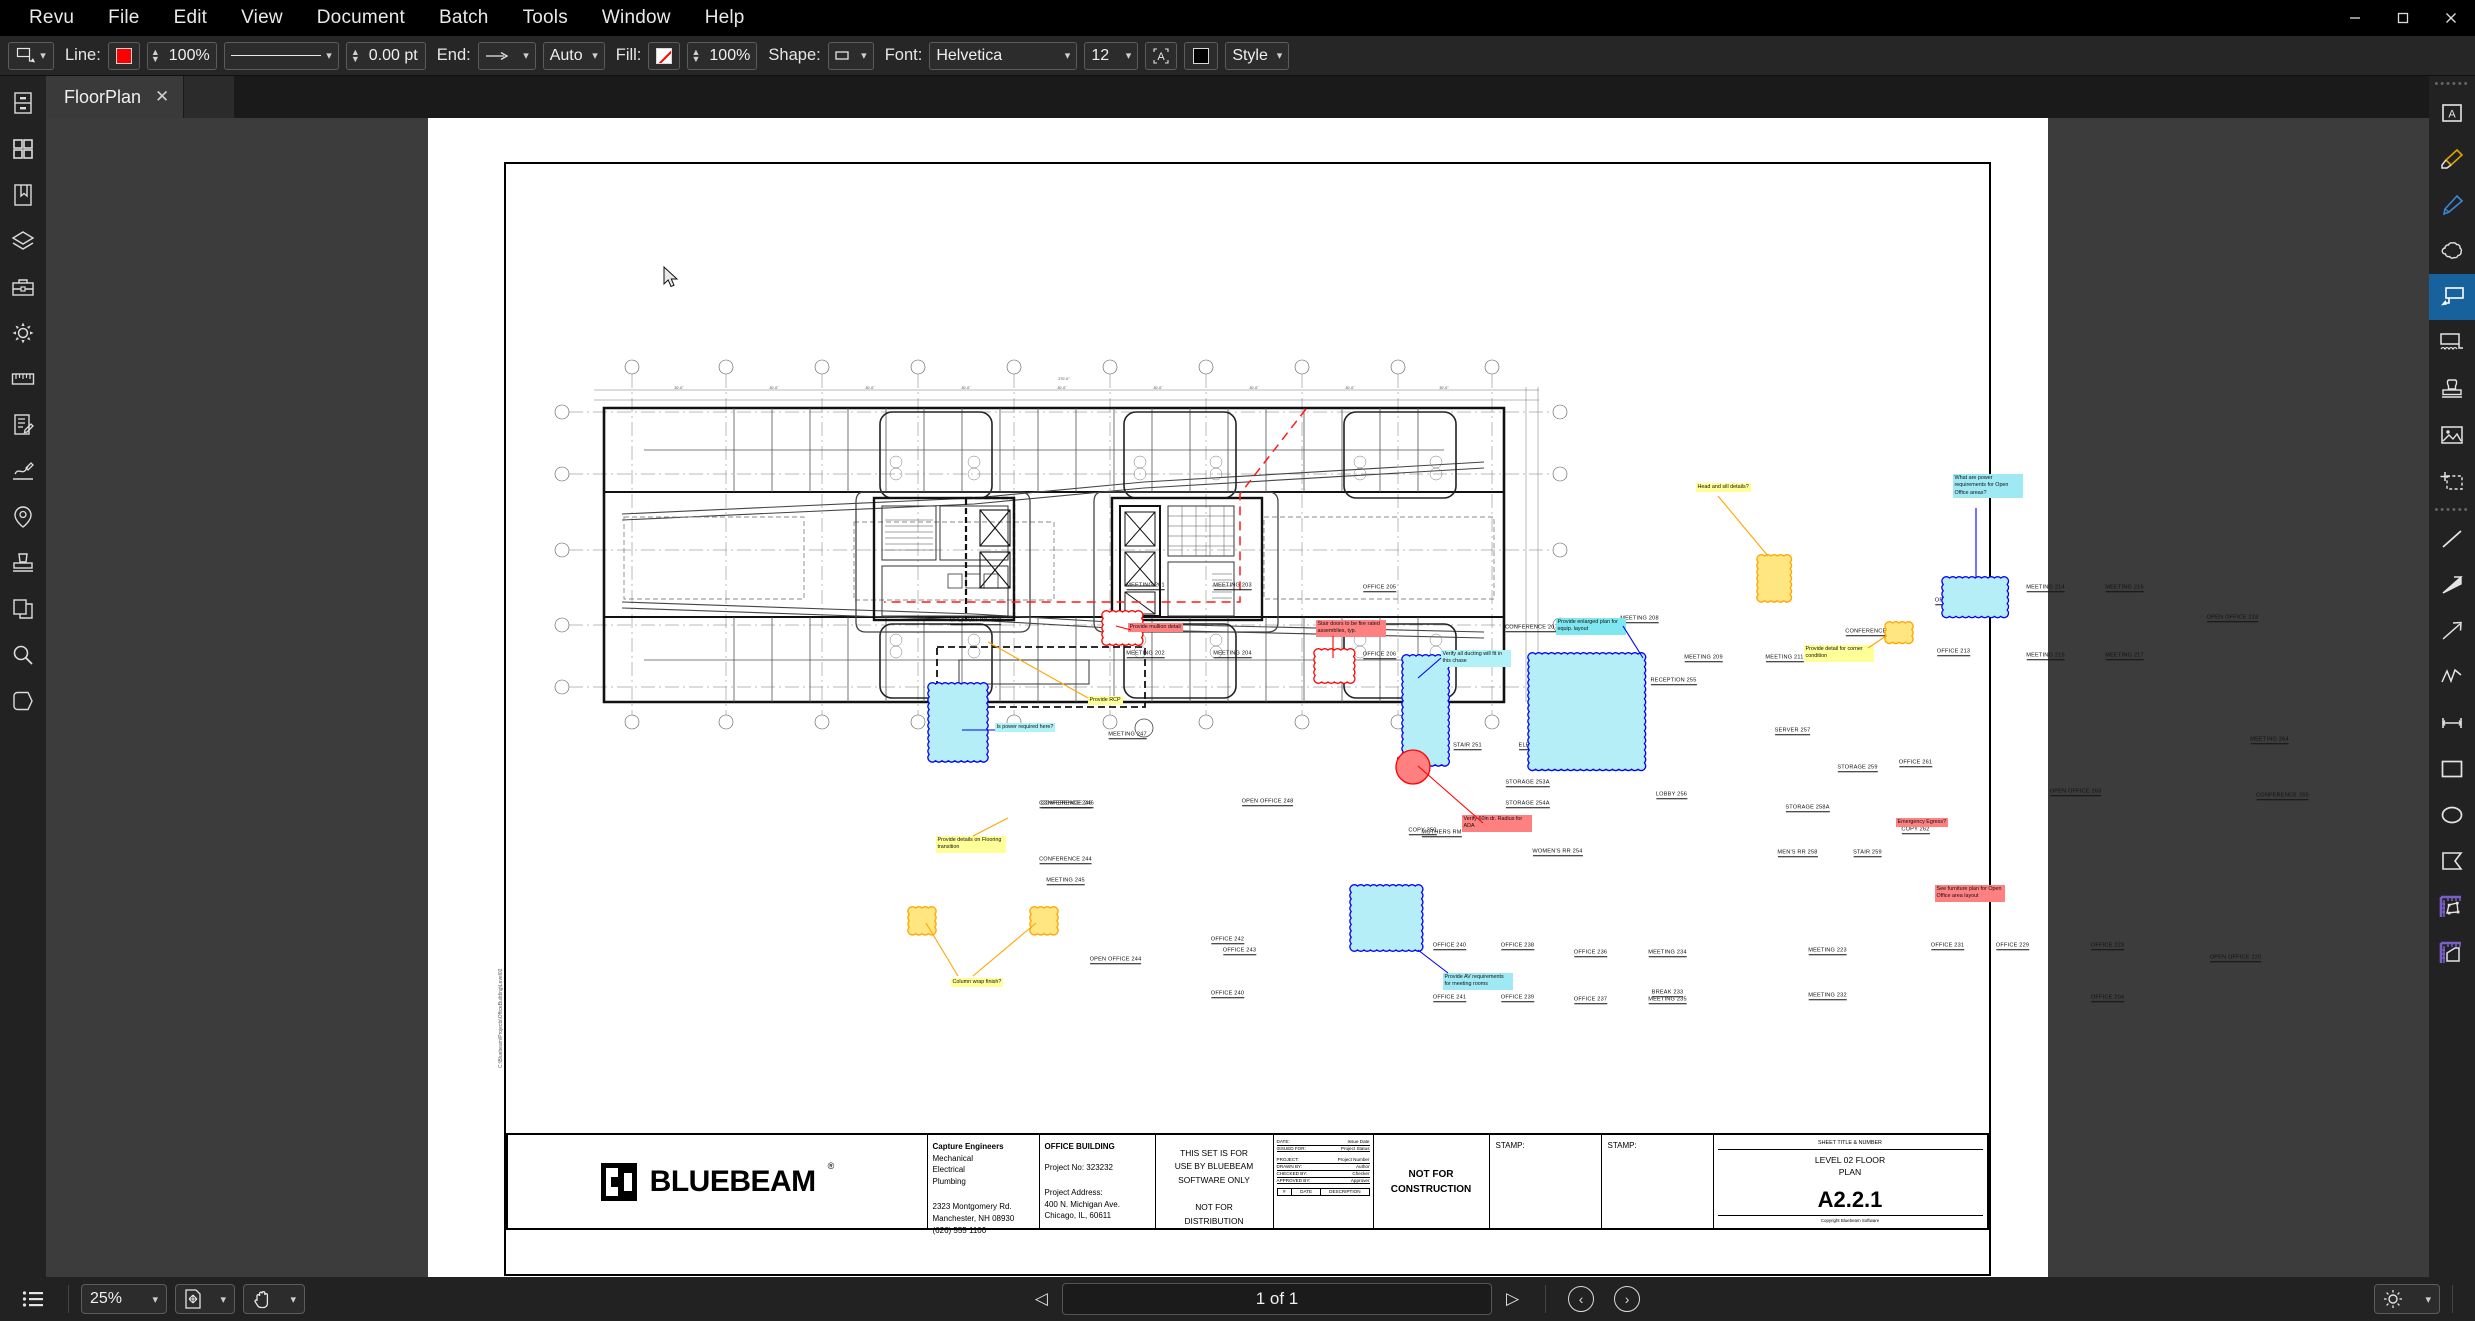 The height and width of the screenshot is (1321, 2475). I want to click on sidebar-item-layers, so click(23, 241).